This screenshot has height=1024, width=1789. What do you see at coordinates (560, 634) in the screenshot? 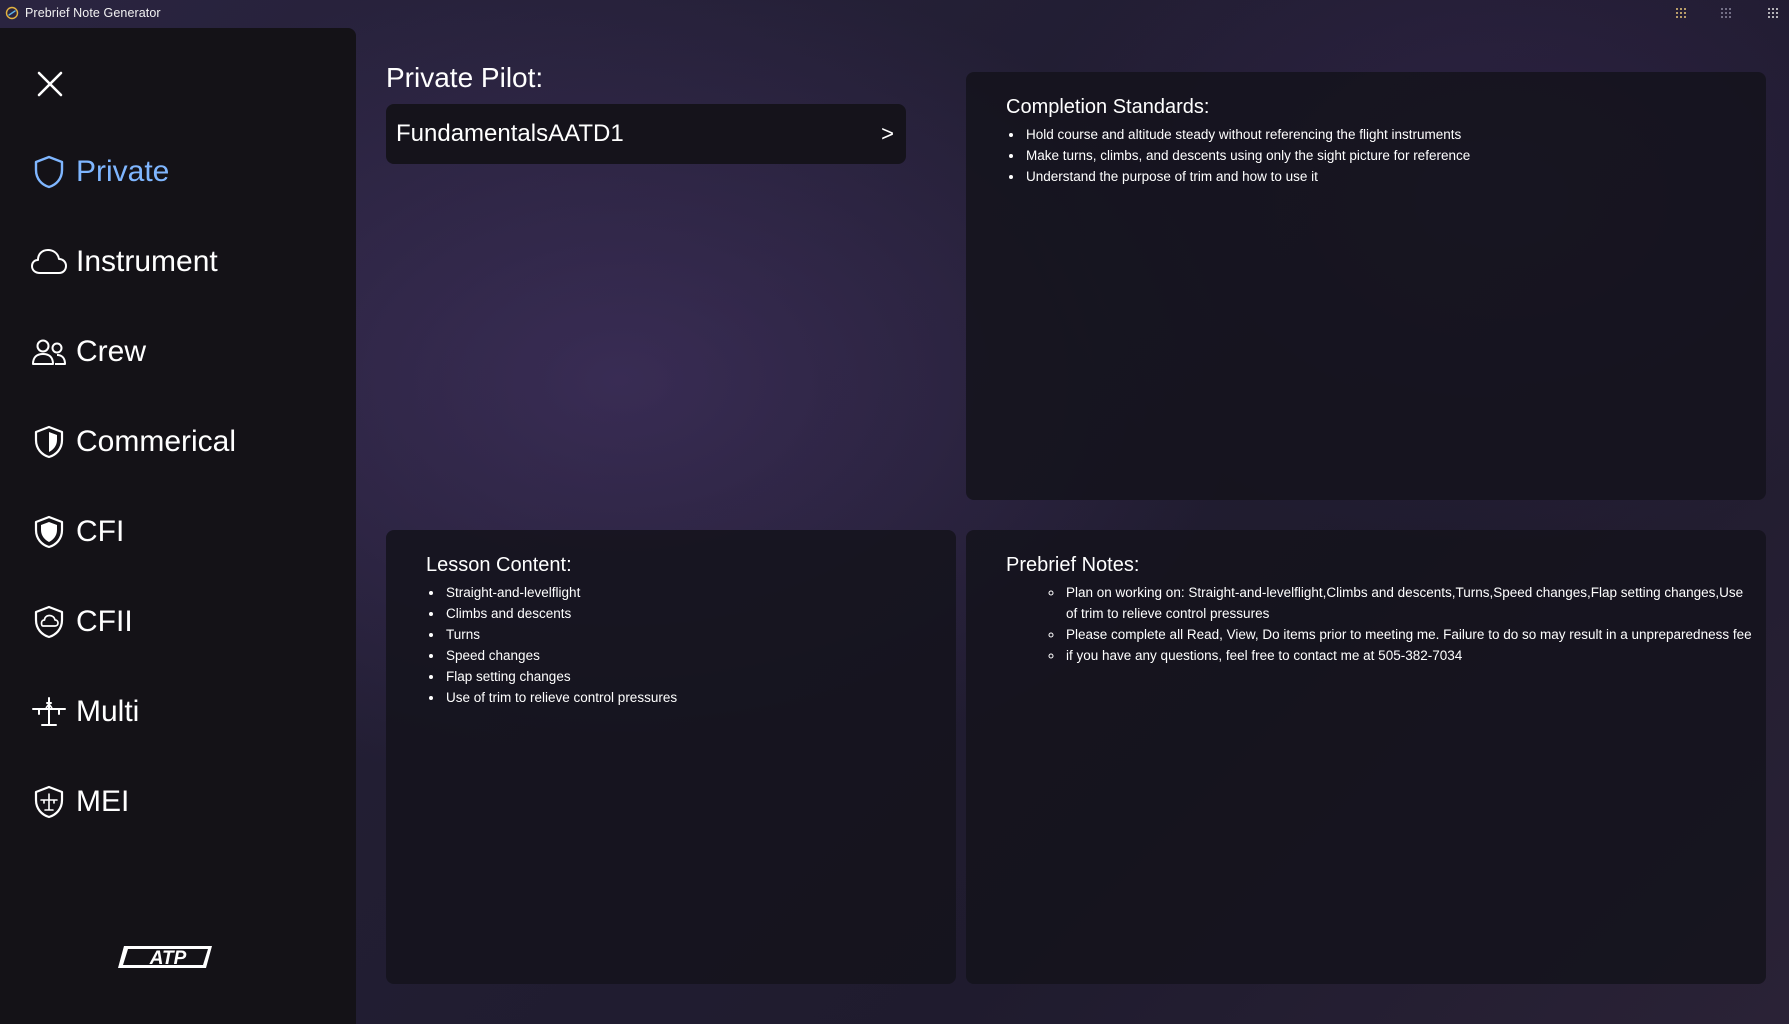
I see `list-item: Turns` at bounding box center [560, 634].